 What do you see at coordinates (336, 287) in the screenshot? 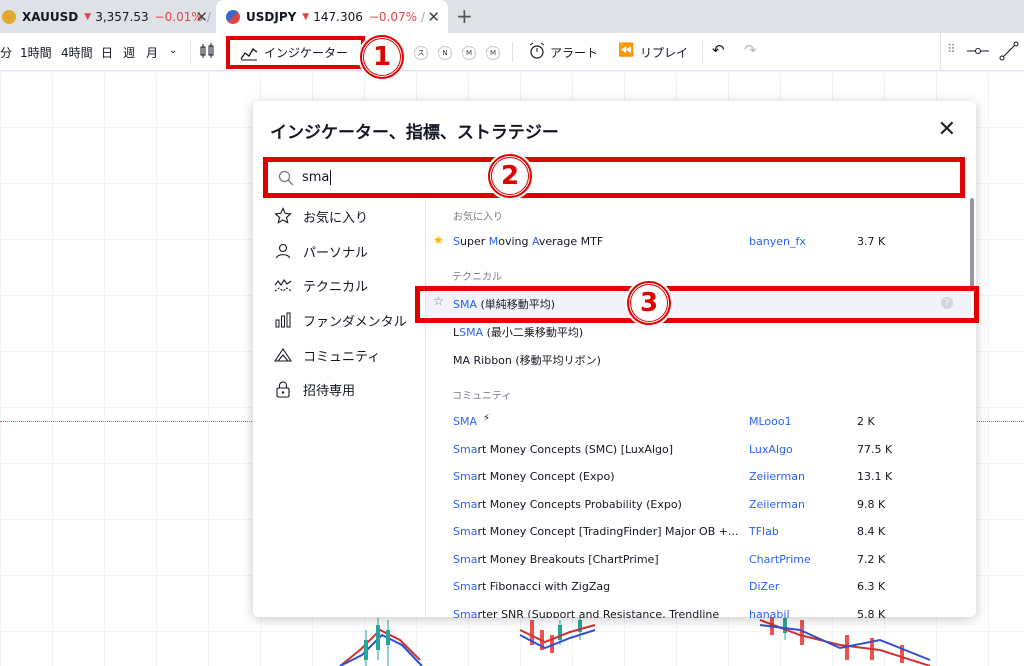
I see `sidebar-item-label: テクニカル` at bounding box center [336, 287].